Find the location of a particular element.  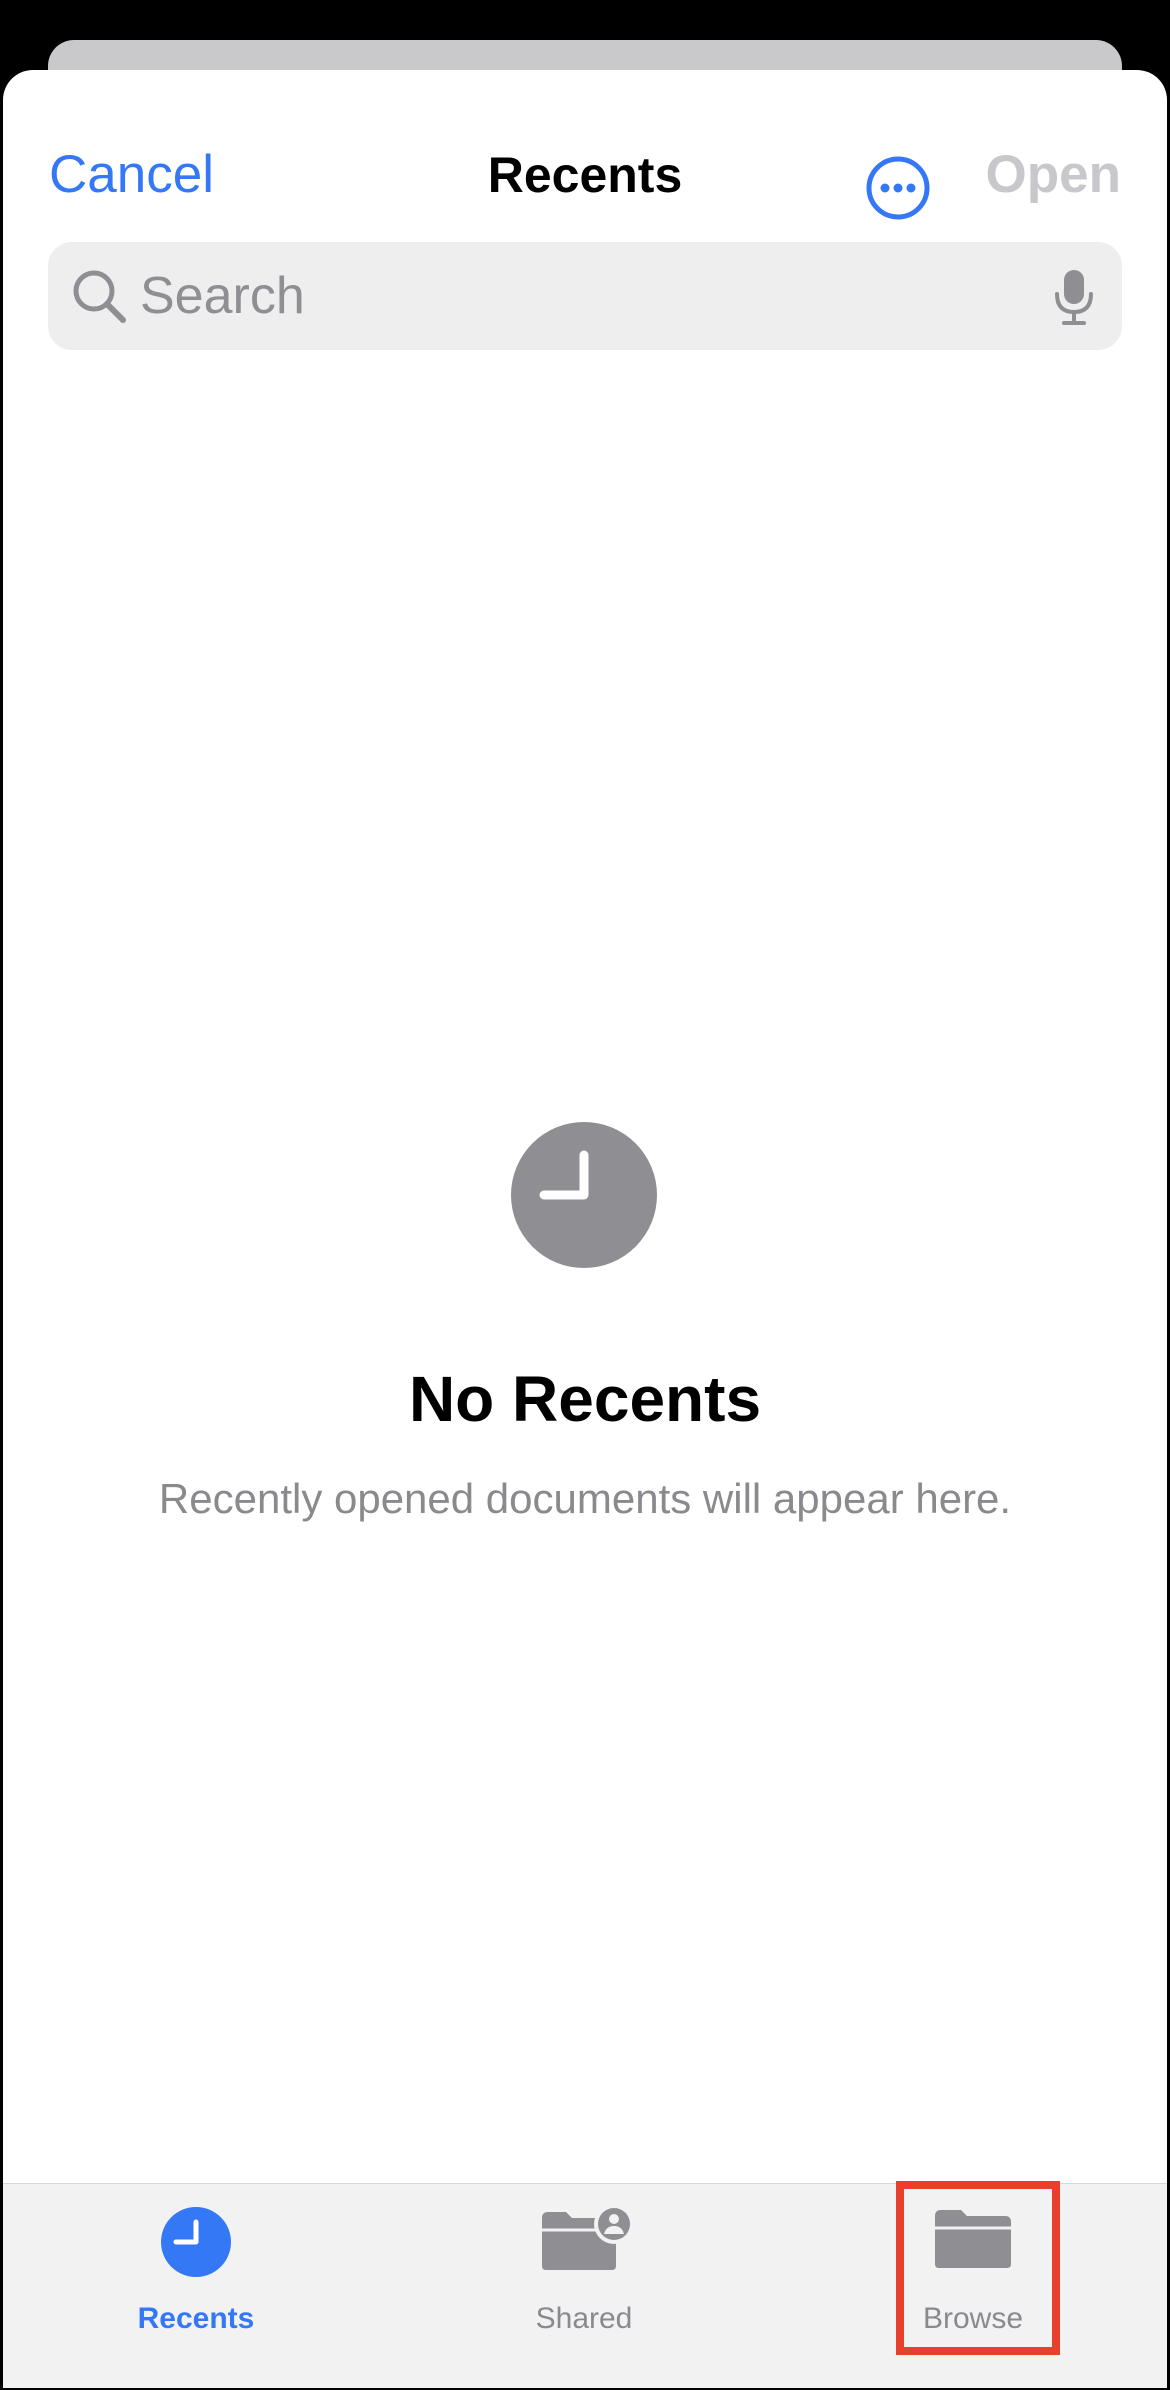

open-button: Open is located at coordinates (1053, 175).